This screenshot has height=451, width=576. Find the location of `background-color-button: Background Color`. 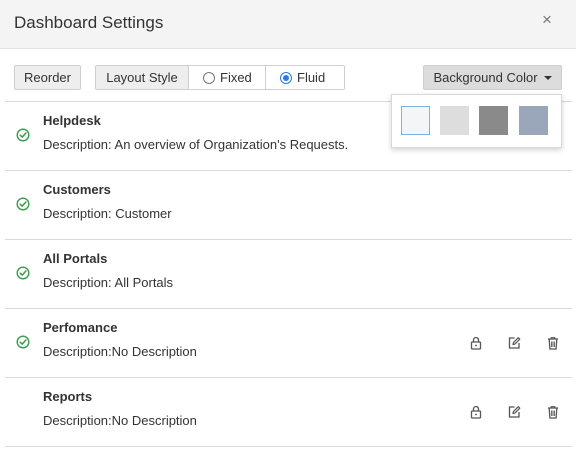

background-color-button: Background Color is located at coordinates (492, 77).